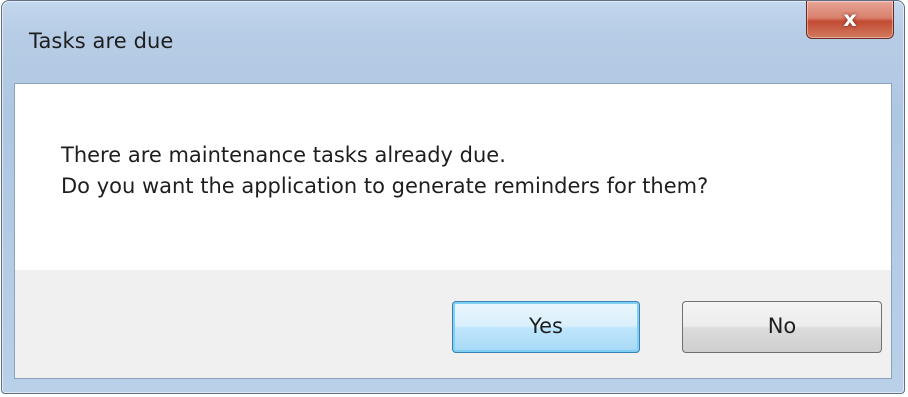  I want to click on message-line-1: There are maintenance tasks already due., so click(283, 155).